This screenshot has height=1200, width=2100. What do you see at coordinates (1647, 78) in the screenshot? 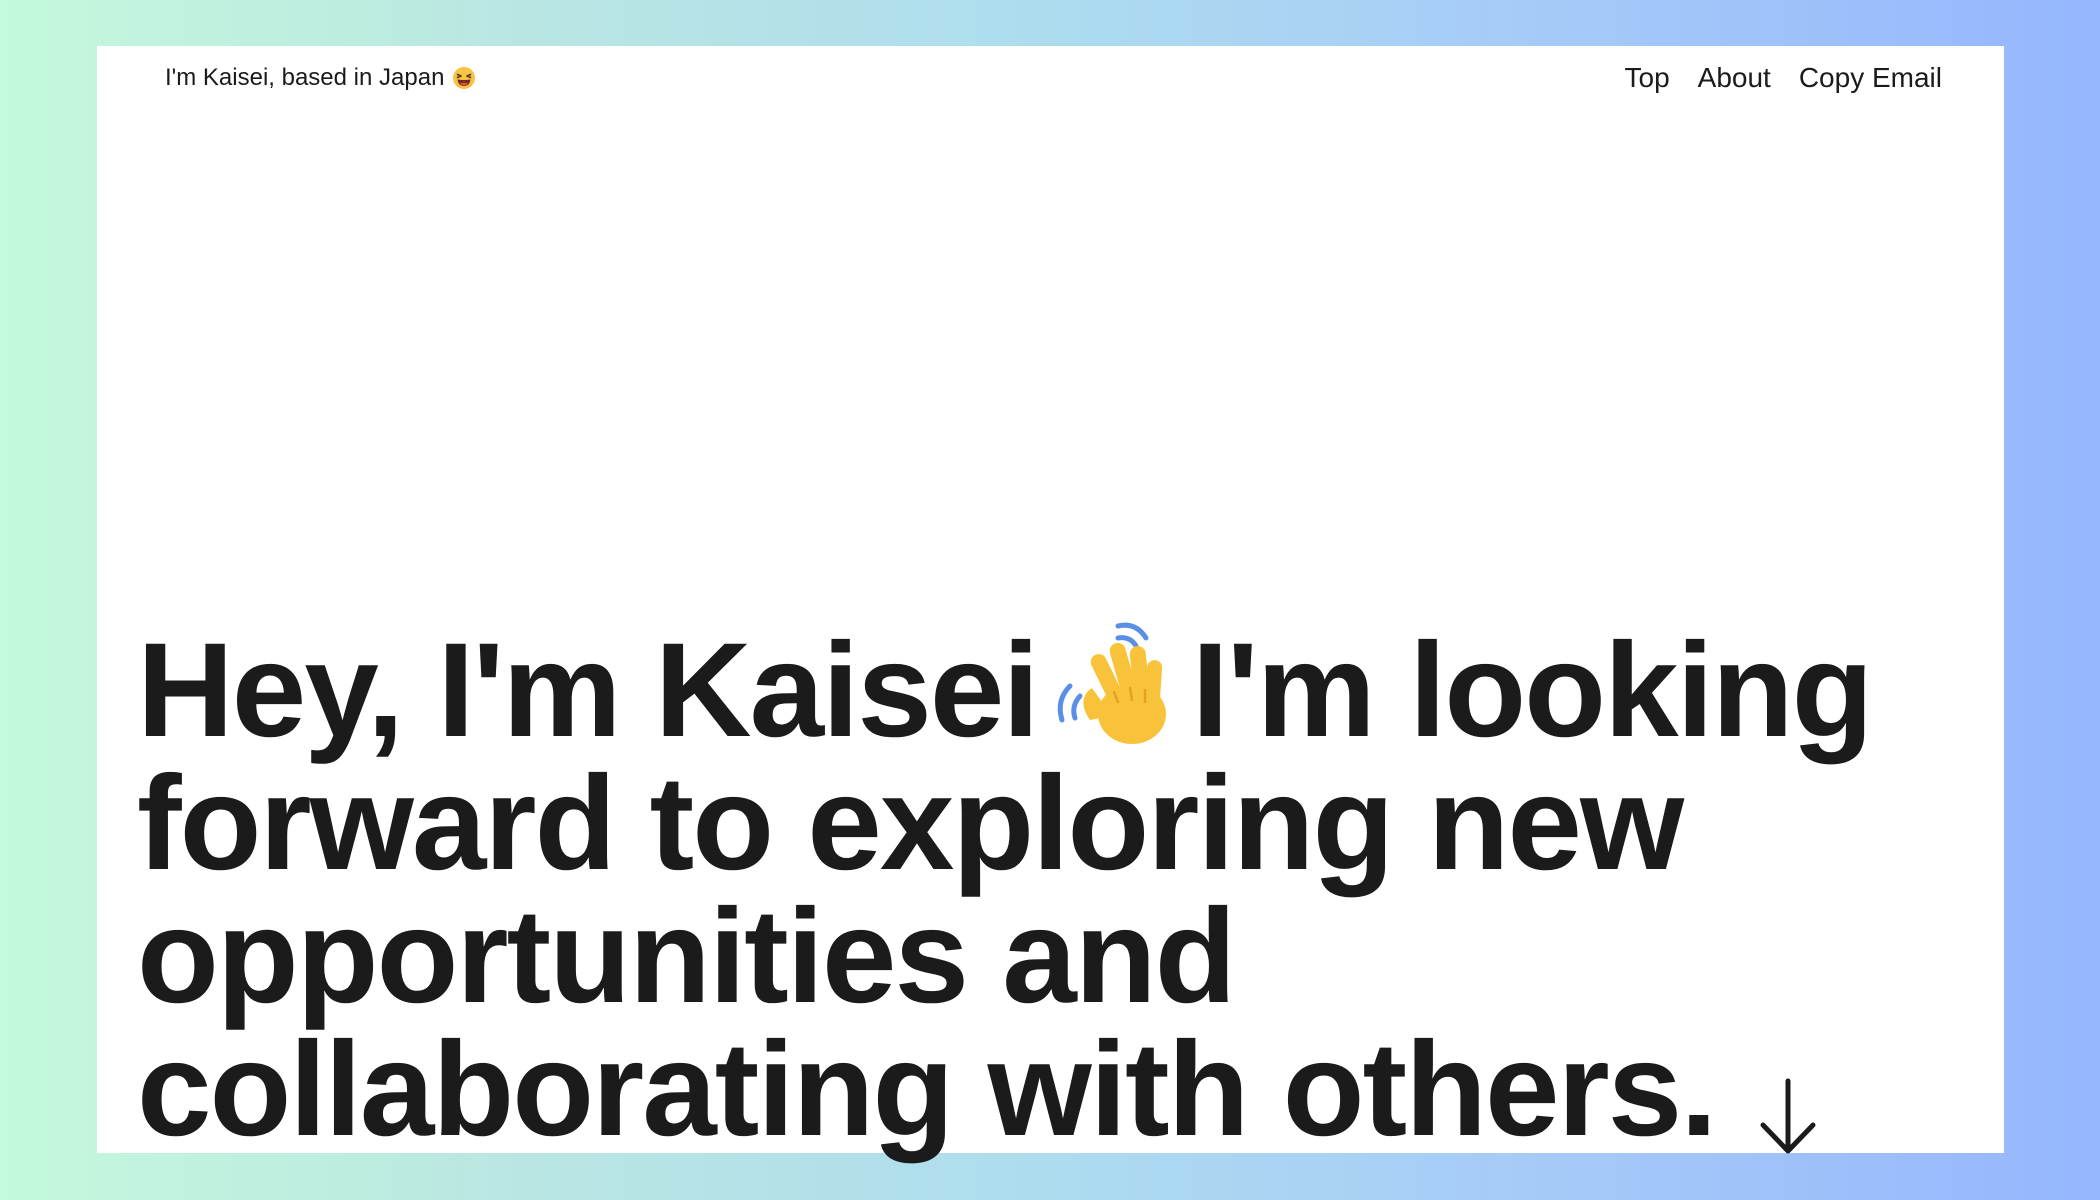
I see `nav-top-link: Top` at bounding box center [1647, 78].